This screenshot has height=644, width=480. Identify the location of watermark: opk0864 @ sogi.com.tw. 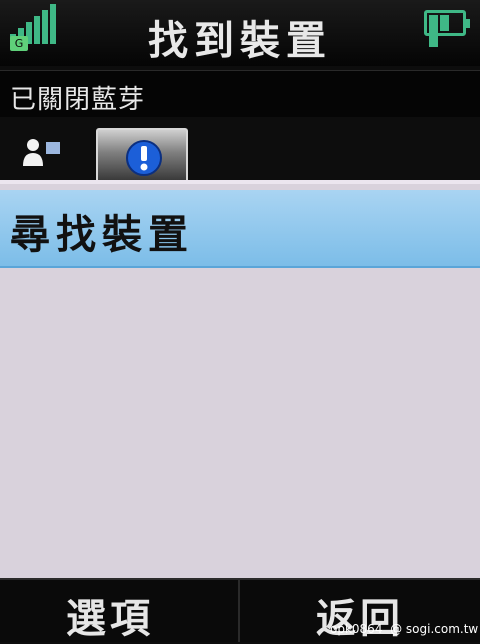
(404, 629).